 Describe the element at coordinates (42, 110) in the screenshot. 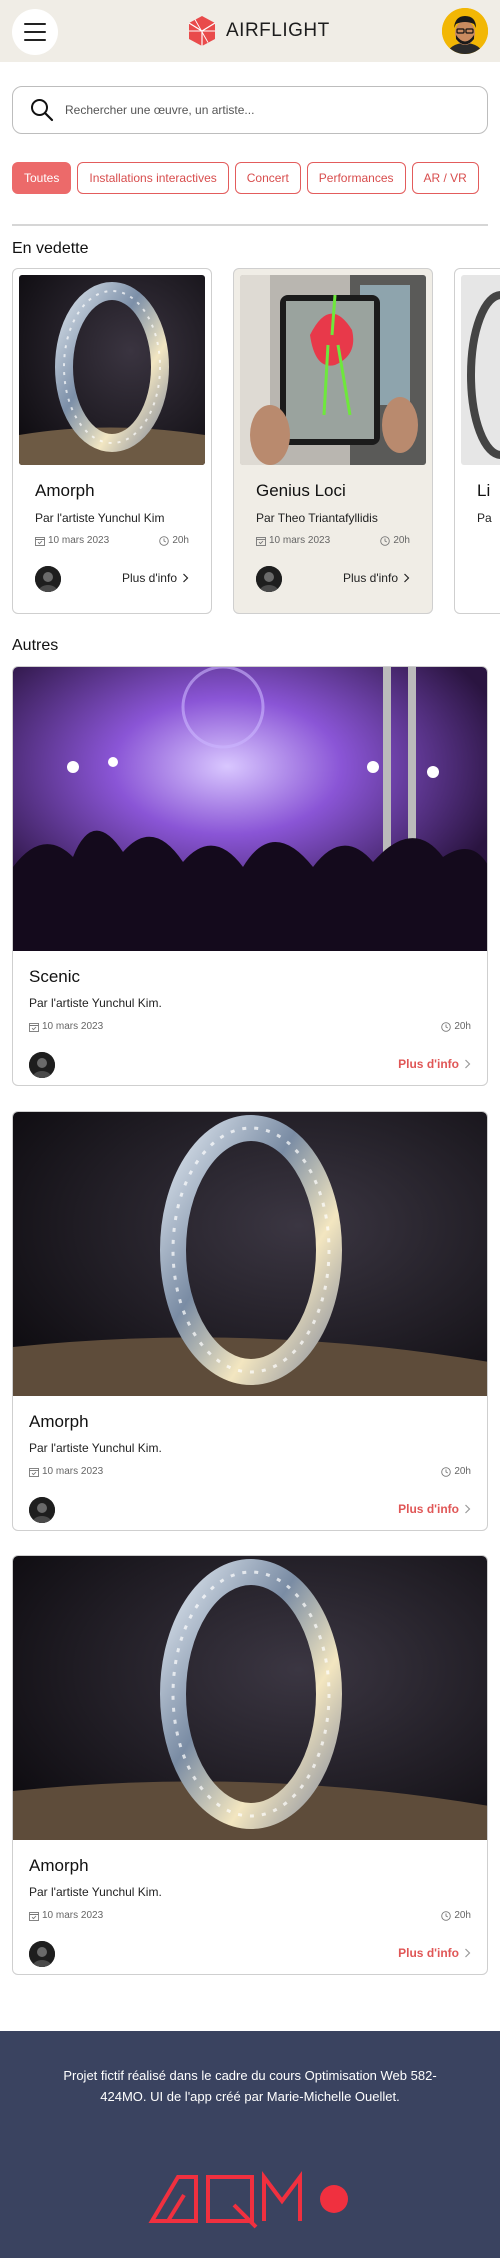

I see `search-icon` at that location.